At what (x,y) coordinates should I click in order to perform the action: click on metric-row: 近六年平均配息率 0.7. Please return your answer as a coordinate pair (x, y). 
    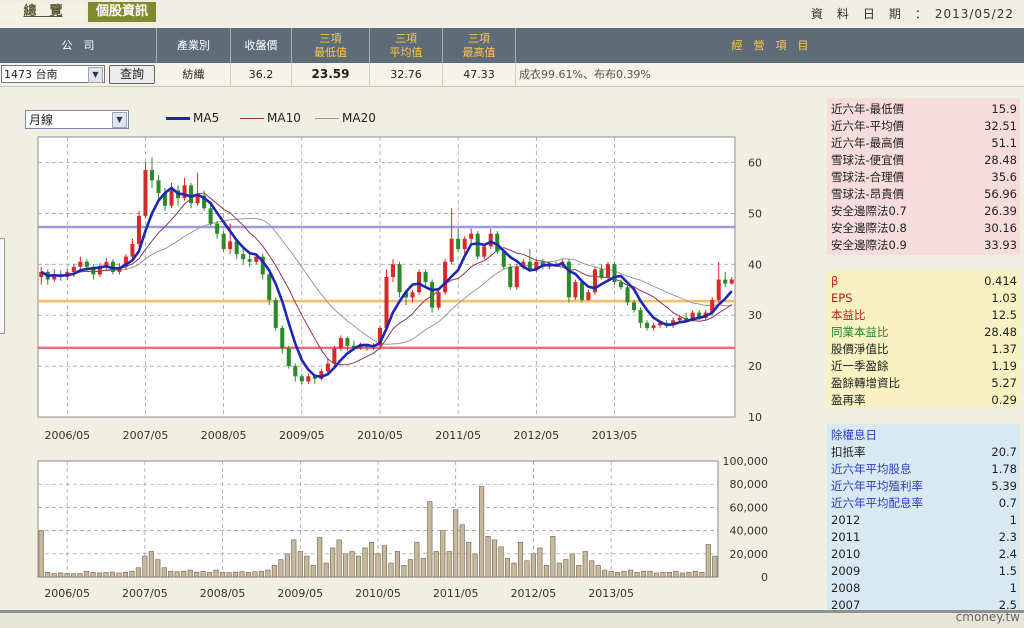
    Looking at the image, I should click on (924, 503).